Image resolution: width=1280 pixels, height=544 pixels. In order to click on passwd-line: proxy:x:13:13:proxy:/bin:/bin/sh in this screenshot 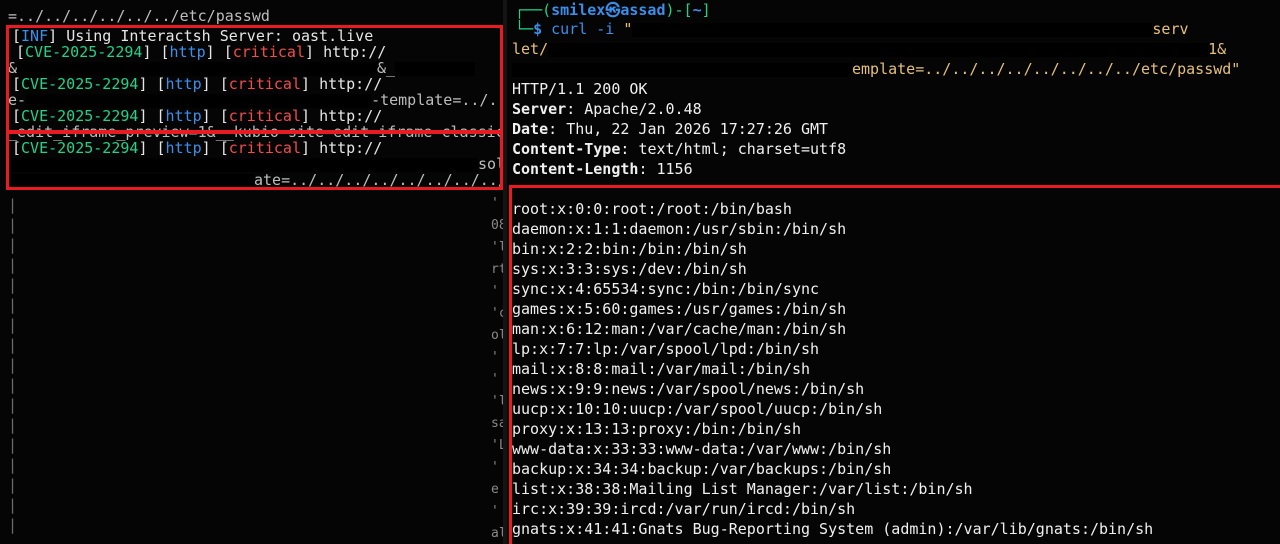, I will do `click(656, 429)`.